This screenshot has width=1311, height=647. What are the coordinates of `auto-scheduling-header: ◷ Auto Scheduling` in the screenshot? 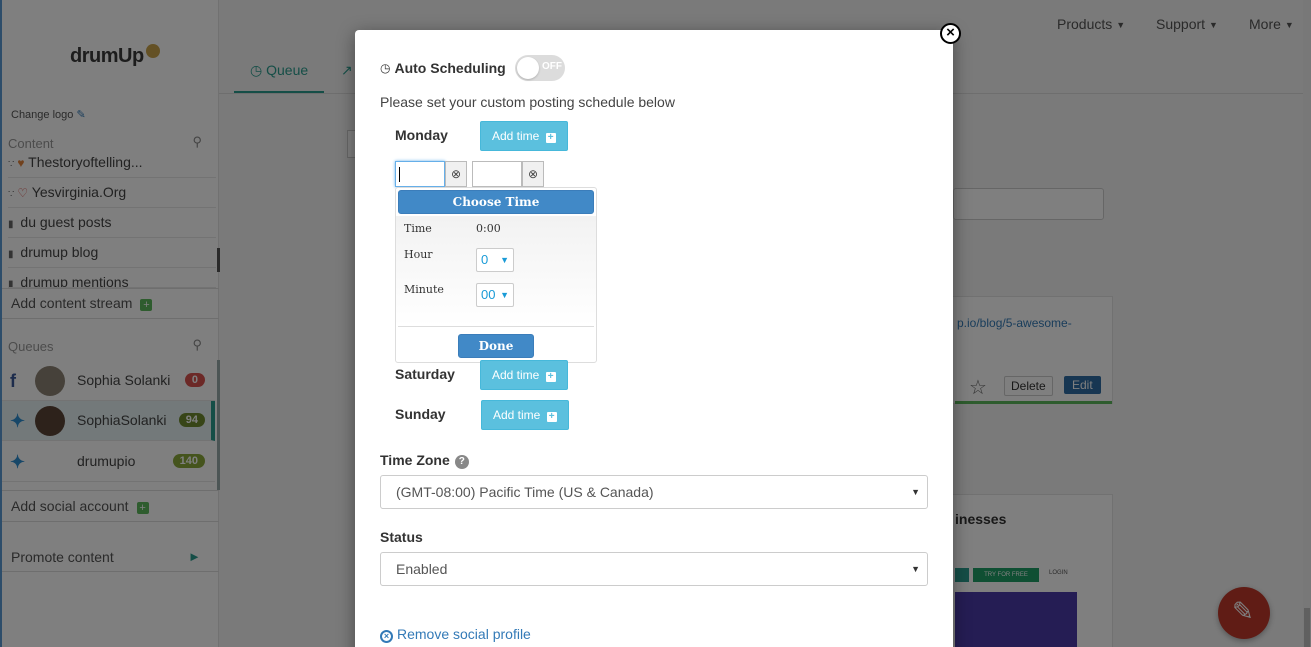 It's located at (443, 68).